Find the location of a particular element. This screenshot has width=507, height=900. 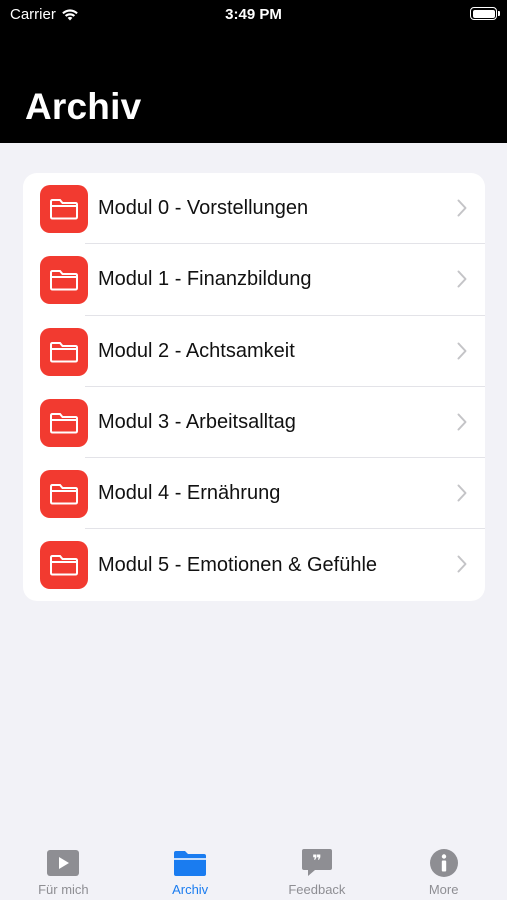

module-label: Modul 1 - Finanzbildung is located at coordinates (205, 279).